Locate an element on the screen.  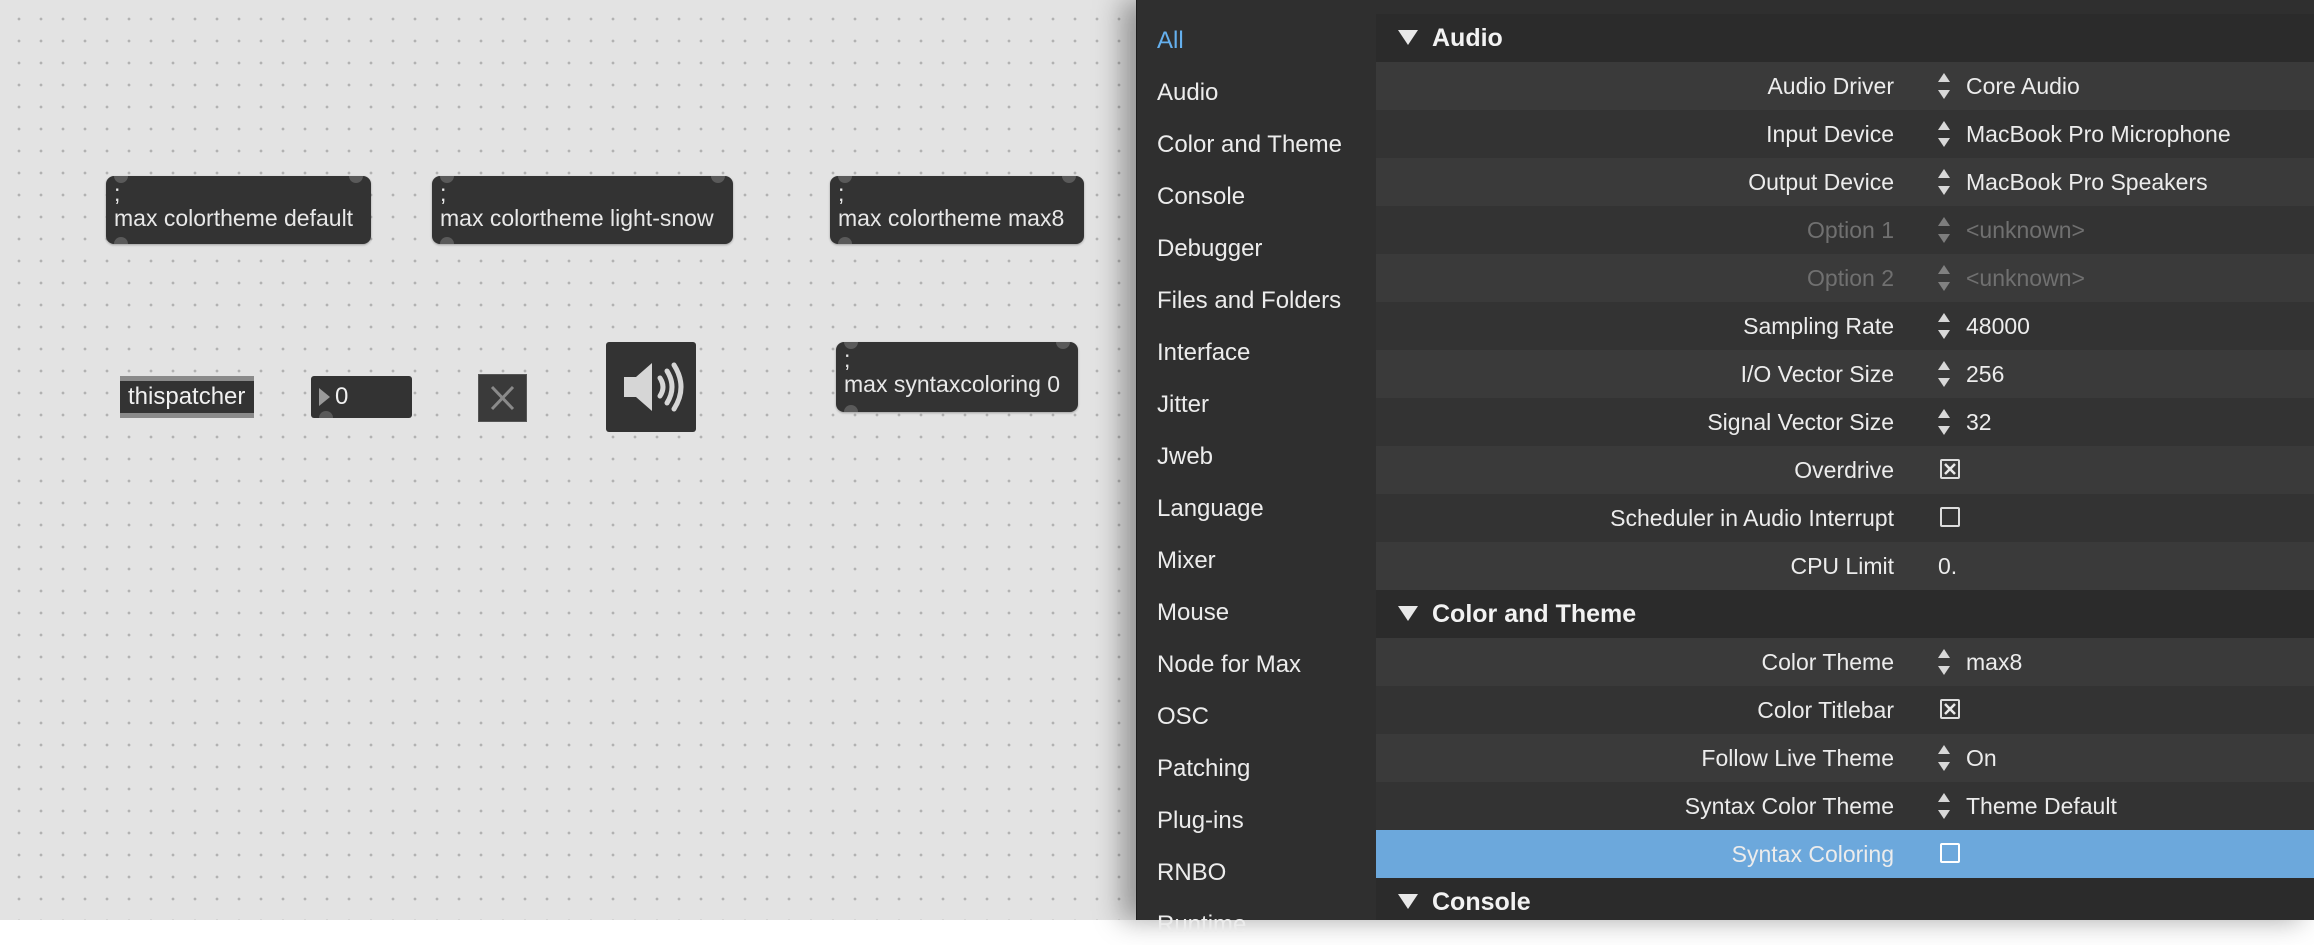
property-value: On is located at coordinates (1981, 758).